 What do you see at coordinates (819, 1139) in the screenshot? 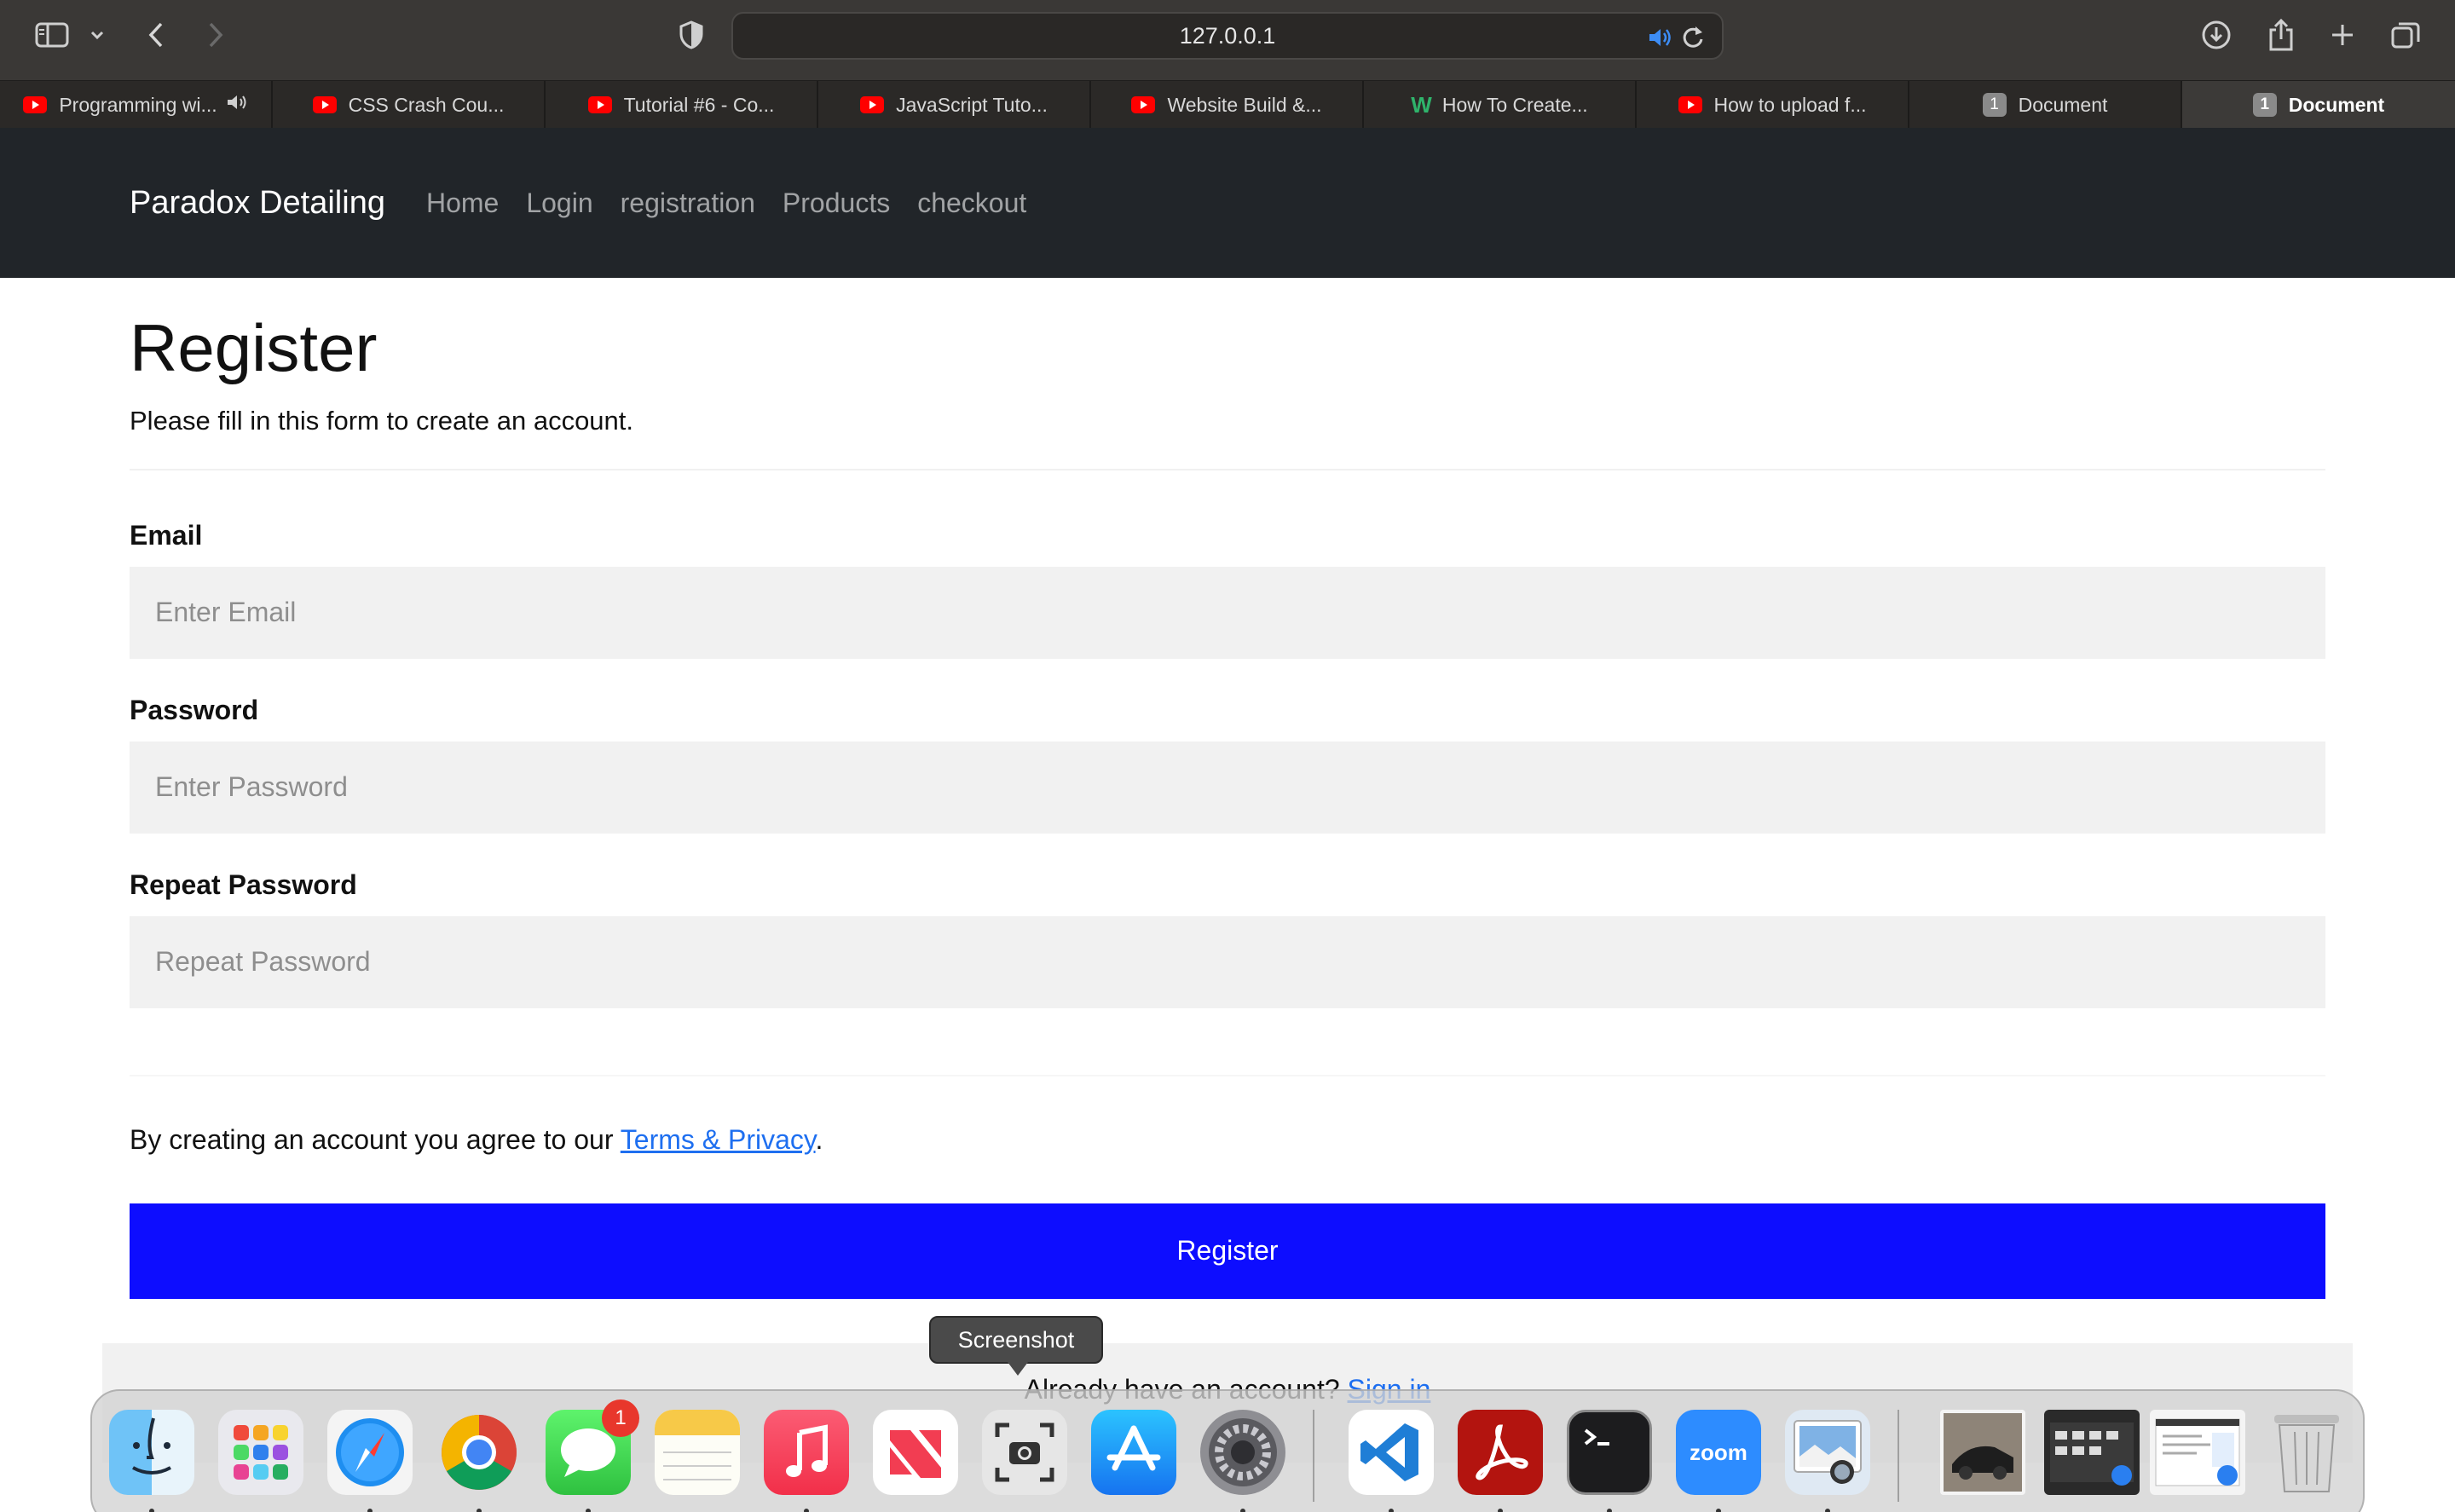
I see `terms-suffix: .` at bounding box center [819, 1139].